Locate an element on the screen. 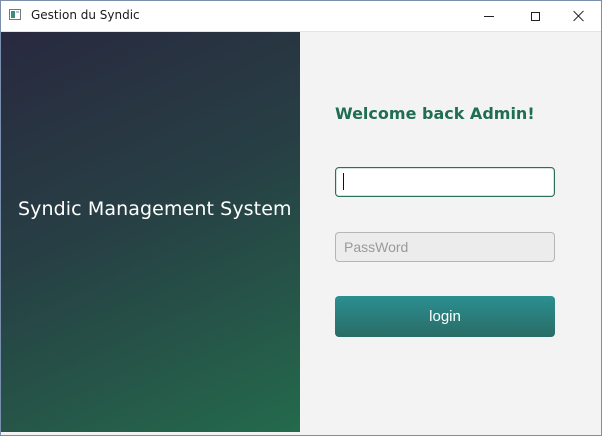 The image size is (602, 436). minimize-button is located at coordinates (489, 16).